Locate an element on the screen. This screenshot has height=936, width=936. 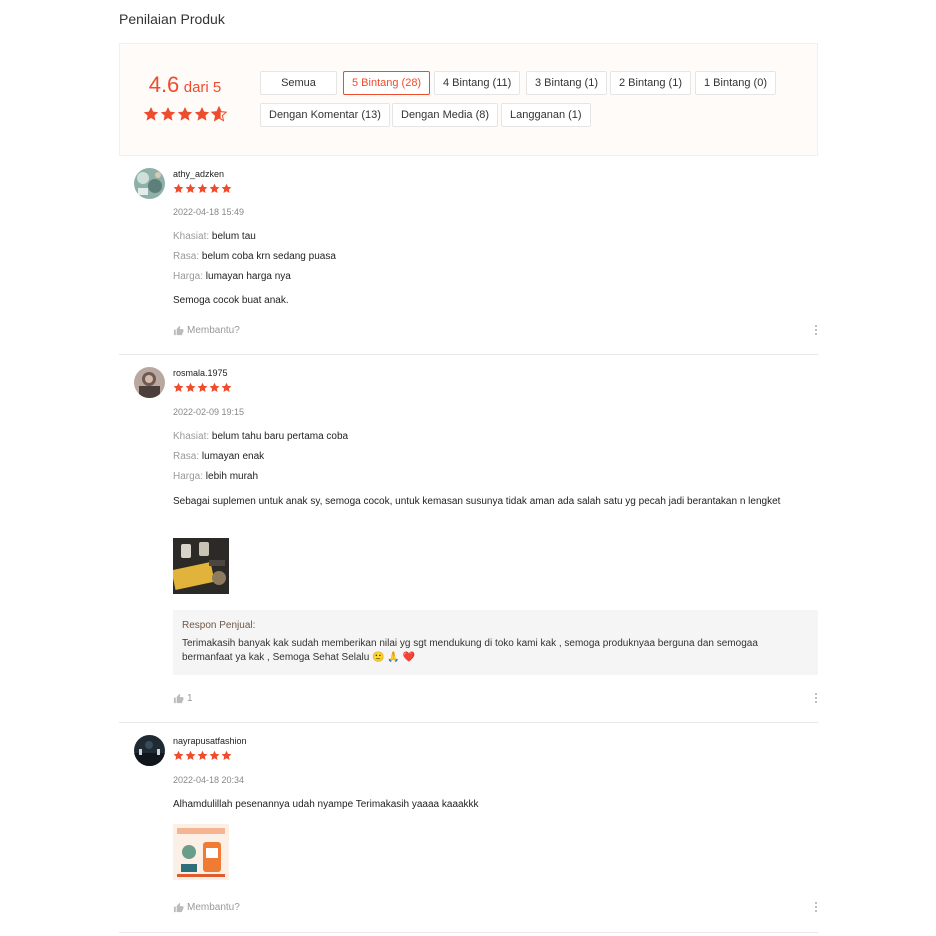
filter-4-stars: 4 Bintang (11) is located at coordinates (477, 83).